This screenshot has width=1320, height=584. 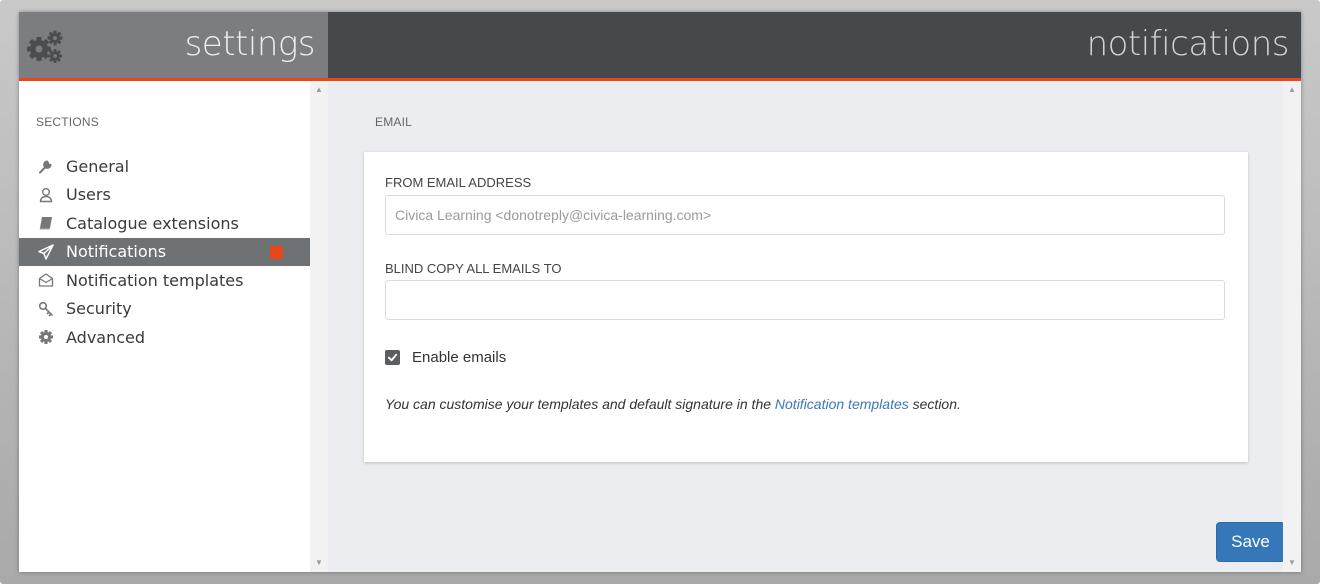 What do you see at coordinates (1292, 326) in the screenshot?
I see `main-scrollbar: ▲ ▼` at bounding box center [1292, 326].